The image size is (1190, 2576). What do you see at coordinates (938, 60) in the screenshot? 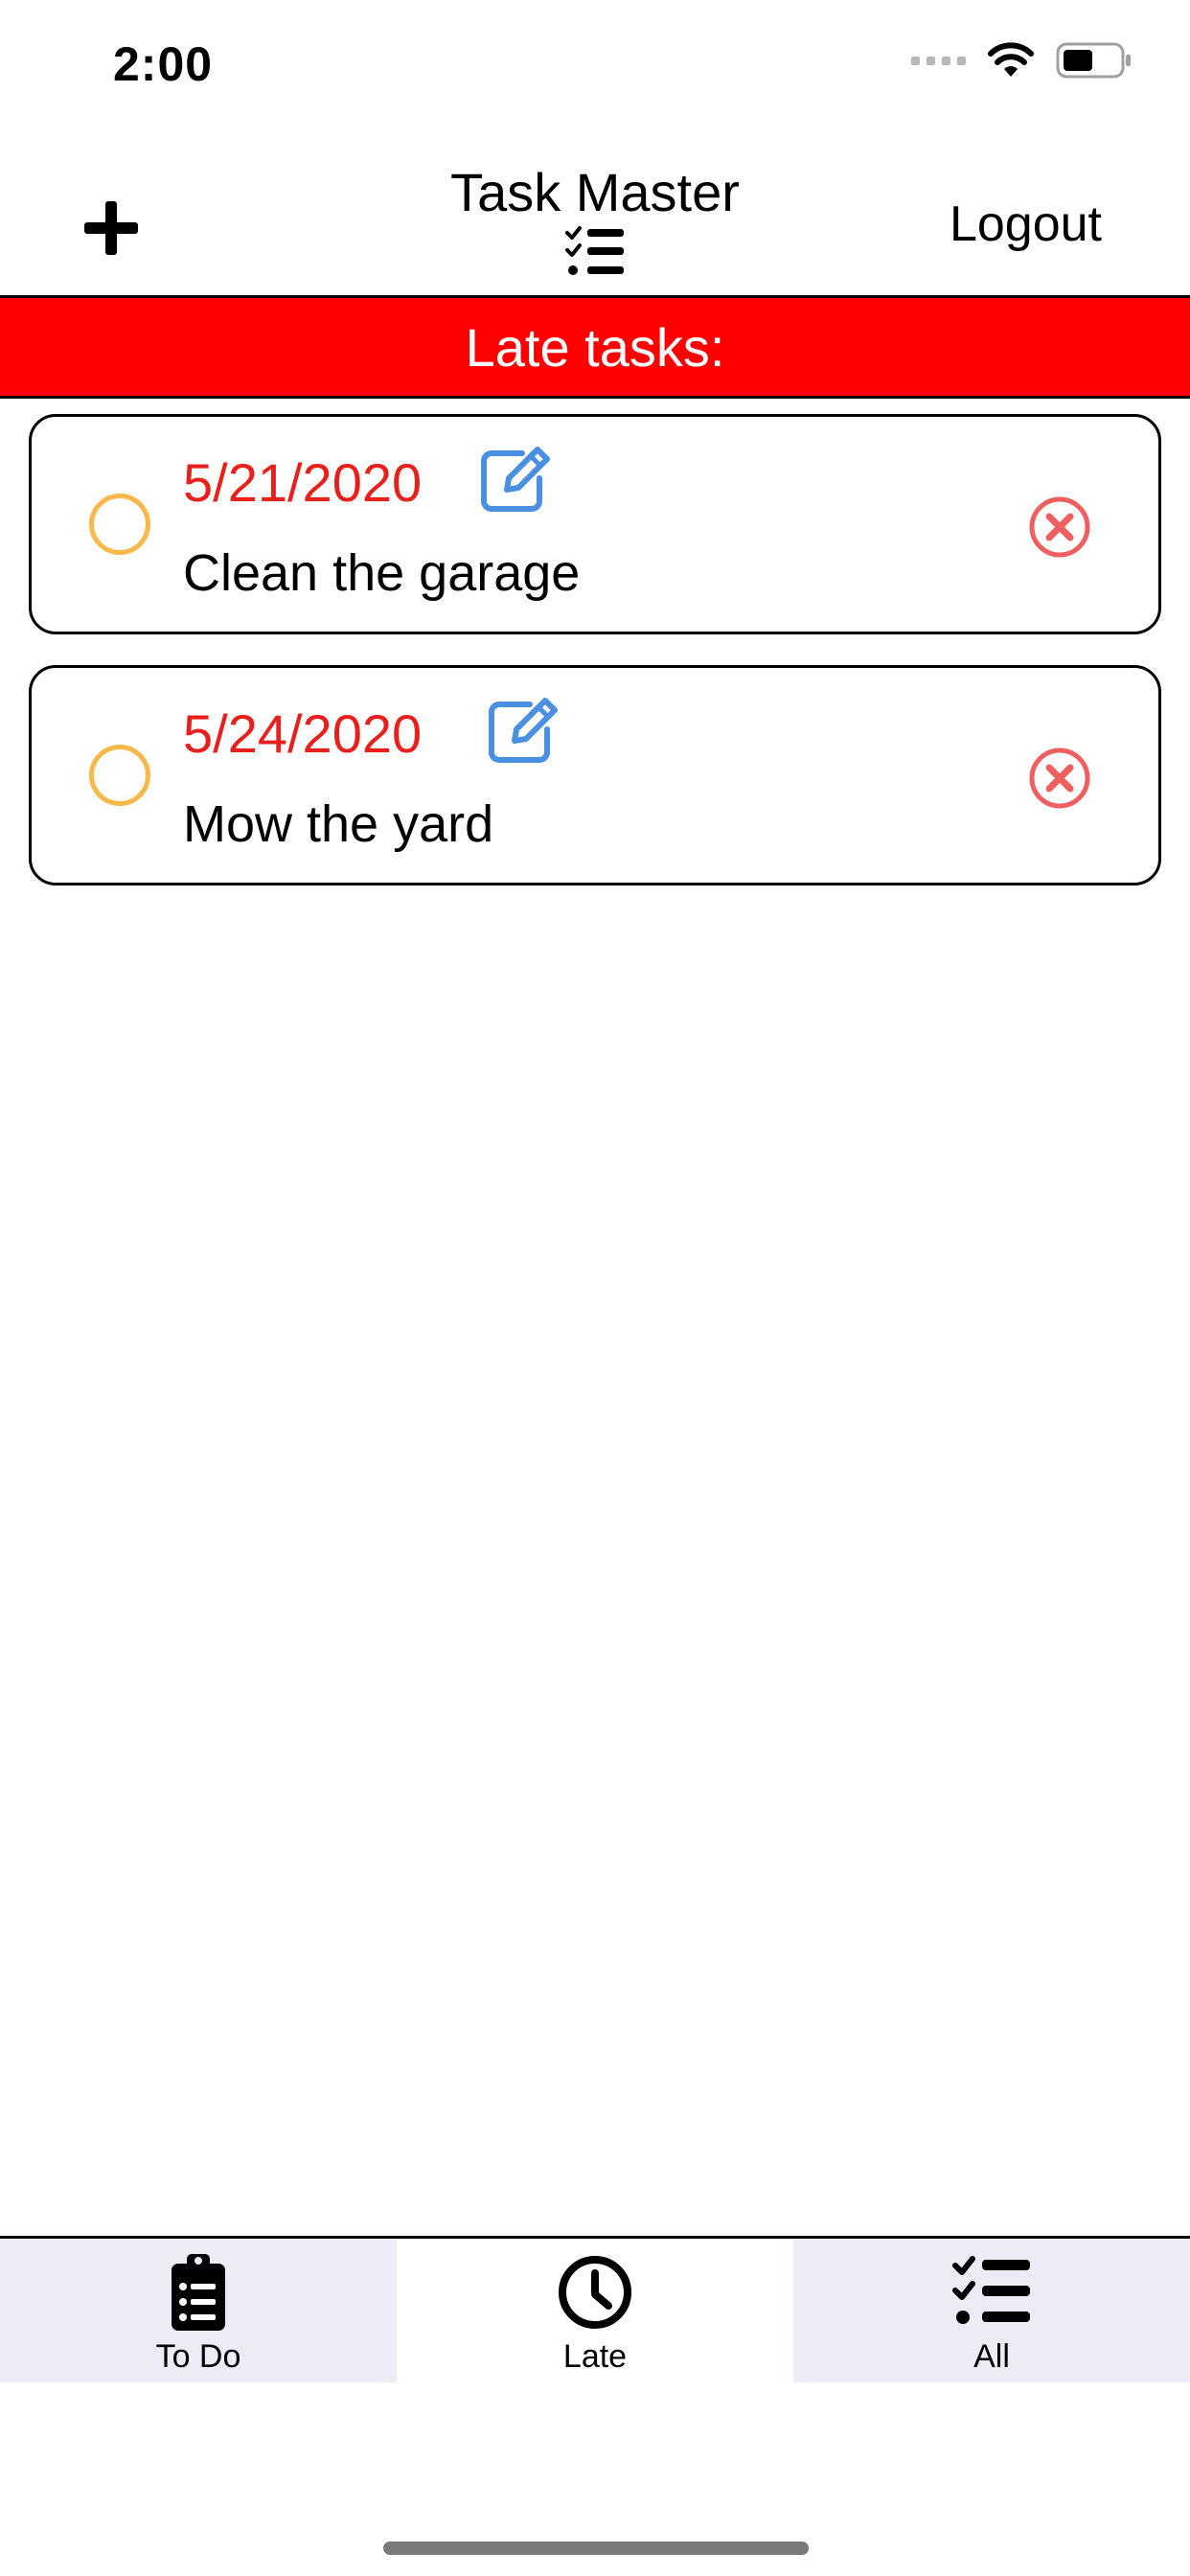
I see `signal-icon` at bounding box center [938, 60].